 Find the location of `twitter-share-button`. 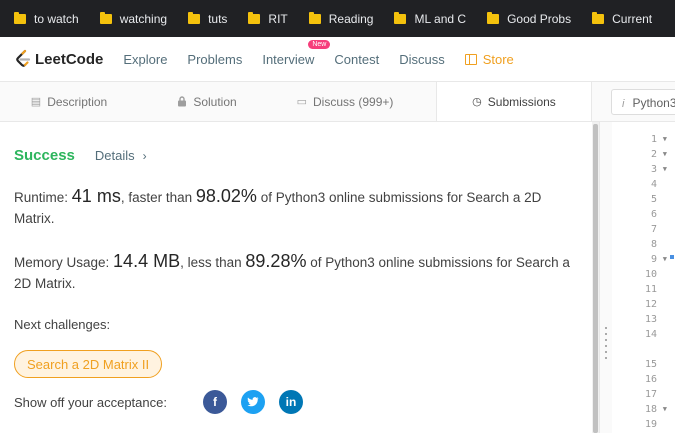

twitter-share-button is located at coordinates (253, 402).